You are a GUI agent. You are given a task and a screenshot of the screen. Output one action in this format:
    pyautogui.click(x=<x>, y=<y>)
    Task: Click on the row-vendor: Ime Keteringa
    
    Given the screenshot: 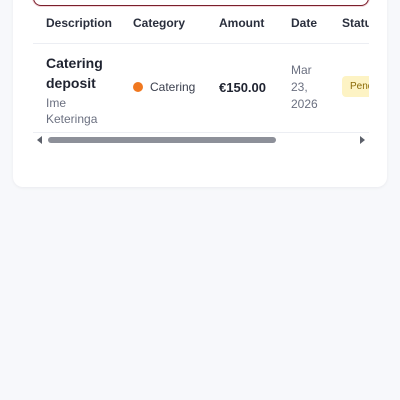 What is the action you would take?
    pyautogui.click(x=72, y=111)
    